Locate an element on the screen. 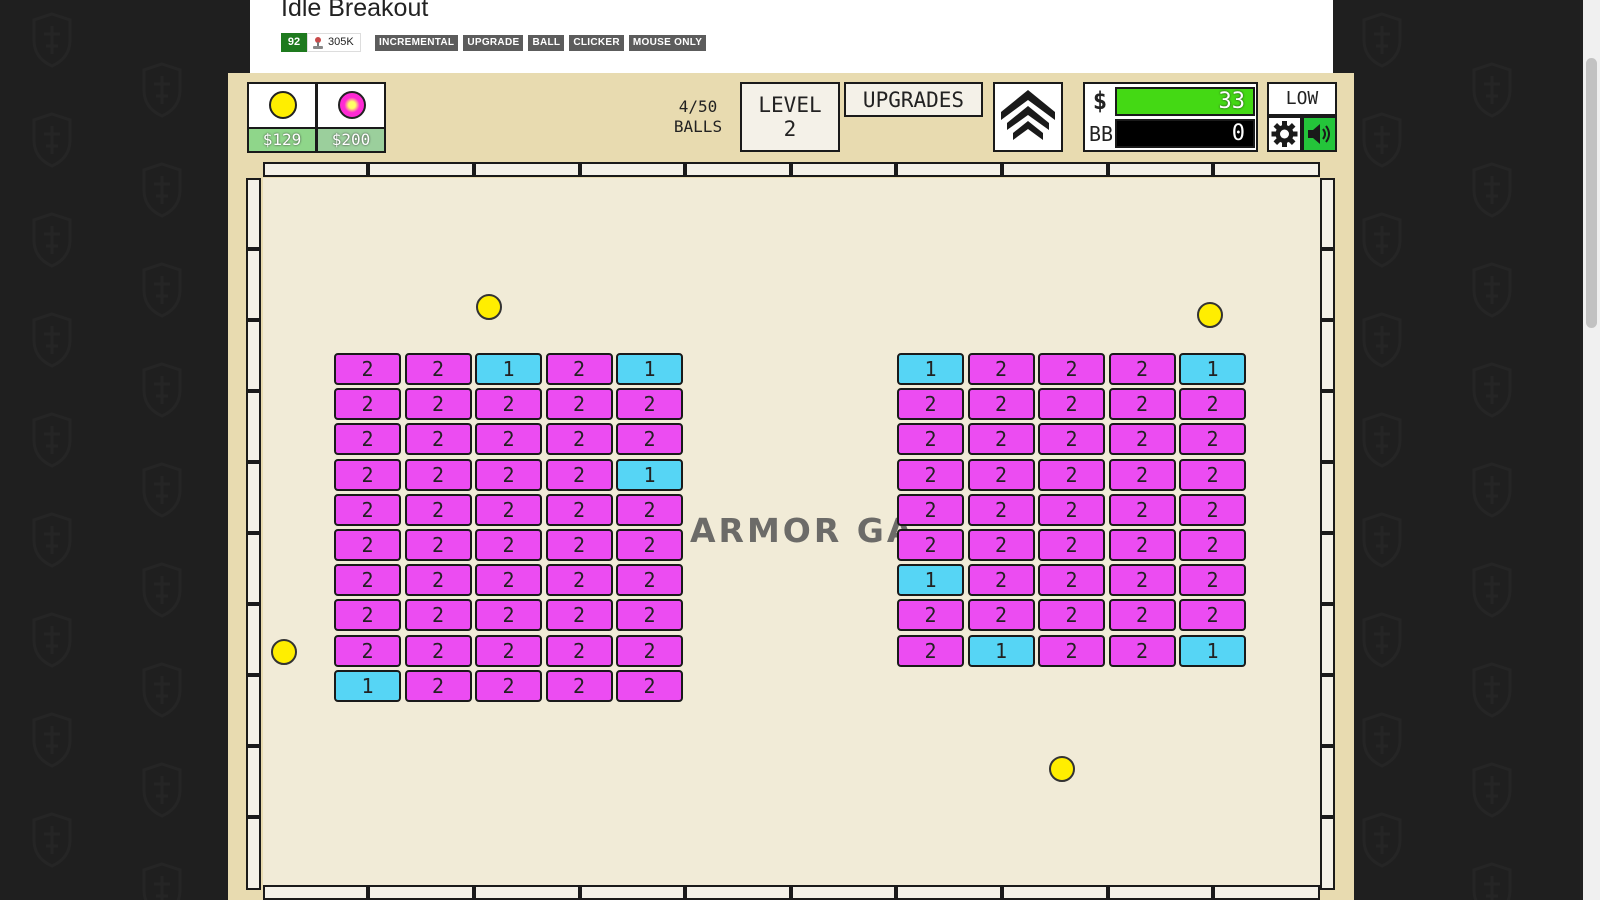 The width and height of the screenshot is (1600, 900). buy-magenta-ball-button: $200 is located at coordinates (351, 117).